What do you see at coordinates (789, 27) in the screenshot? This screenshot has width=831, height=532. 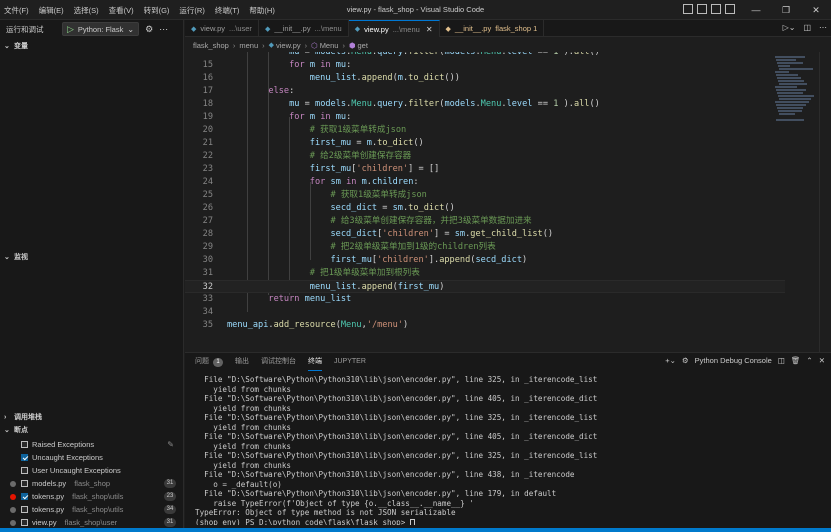 I see `run-python-file-icon: ▷⌄` at bounding box center [789, 27].